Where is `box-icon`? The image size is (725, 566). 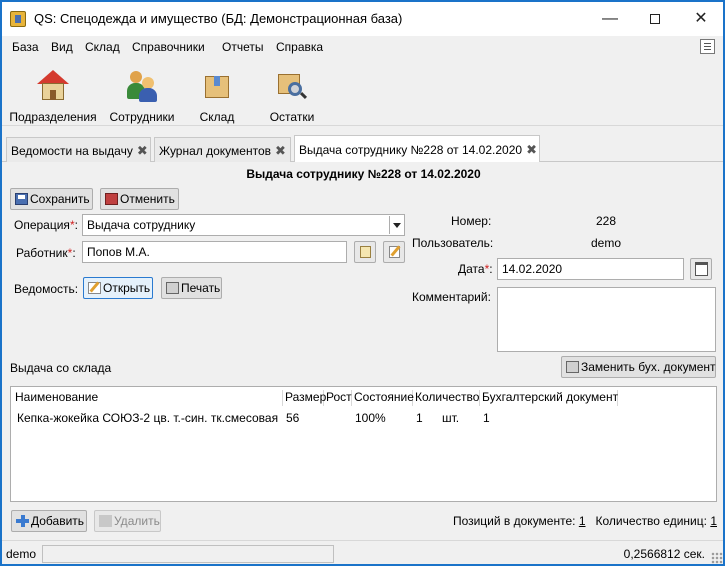 box-icon is located at coordinates (217, 86).